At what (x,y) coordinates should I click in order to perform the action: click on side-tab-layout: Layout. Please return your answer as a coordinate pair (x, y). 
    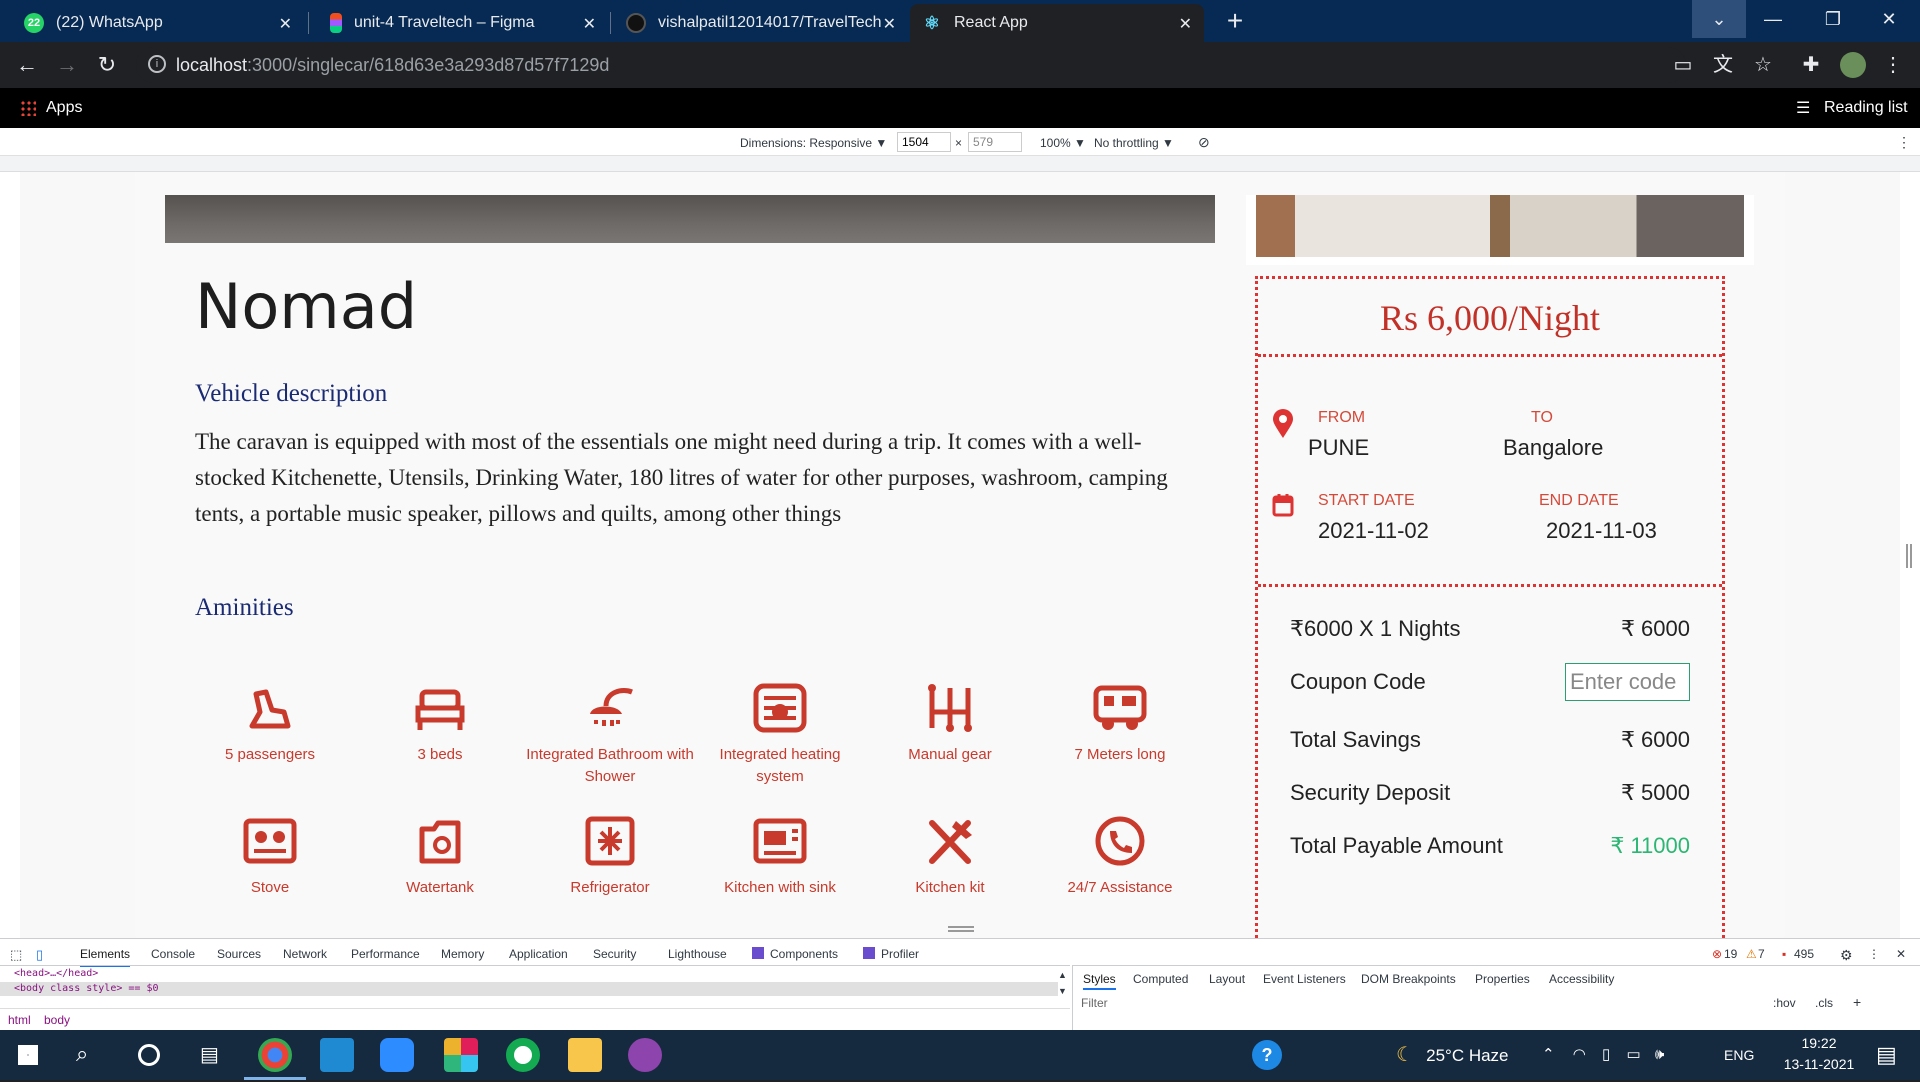
    Looking at the image, I should click on (1227, 979).